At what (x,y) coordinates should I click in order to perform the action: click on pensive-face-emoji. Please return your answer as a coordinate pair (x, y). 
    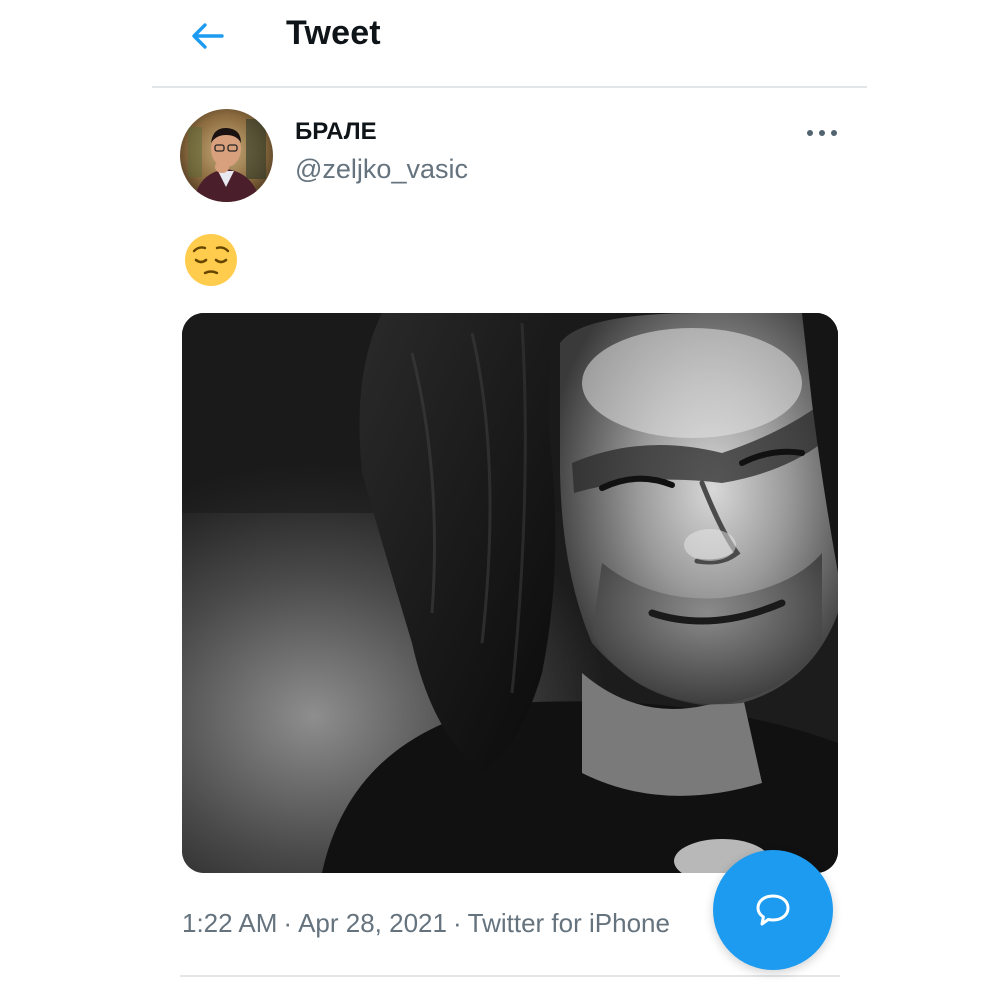
    Looking at the image, I should click on (211, 260).